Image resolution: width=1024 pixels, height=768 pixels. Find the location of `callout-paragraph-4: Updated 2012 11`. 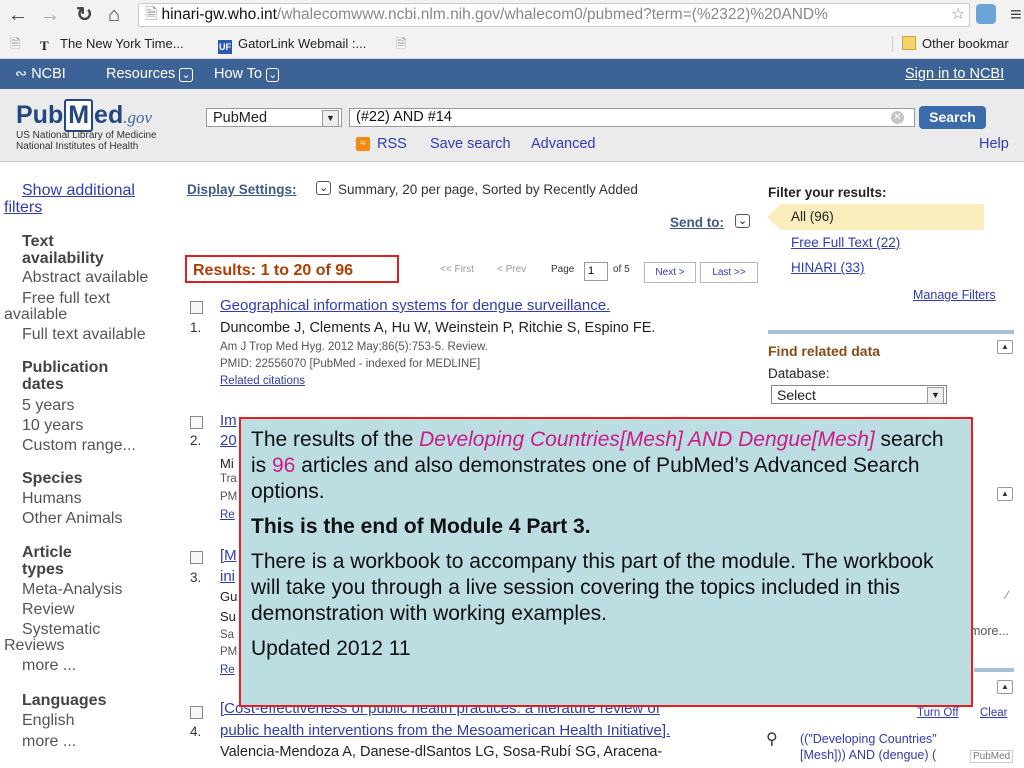

callout-paragraph-4: Updated 2012 11 is located at coordinates (331, 648).